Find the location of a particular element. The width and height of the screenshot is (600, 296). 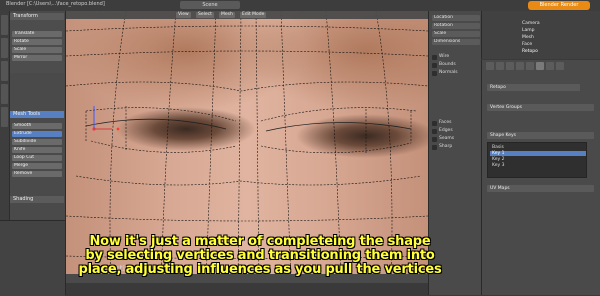

seams-checkbox is located at coordinates (434, 139).